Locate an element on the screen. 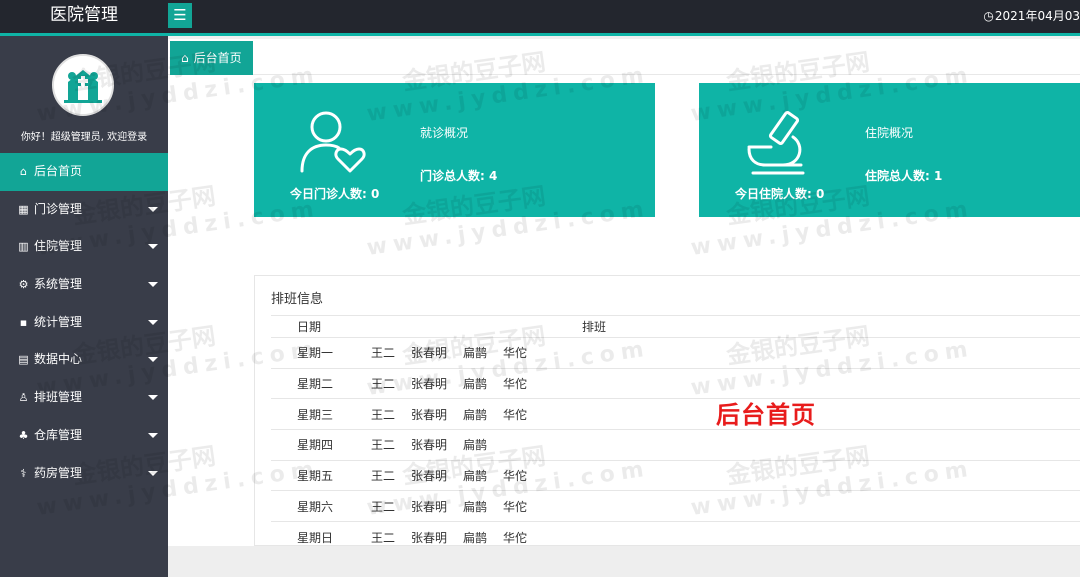 The image size is (1080, 577). tab-home: ⌂ 后台首页 is located at coordinates (211, 58).